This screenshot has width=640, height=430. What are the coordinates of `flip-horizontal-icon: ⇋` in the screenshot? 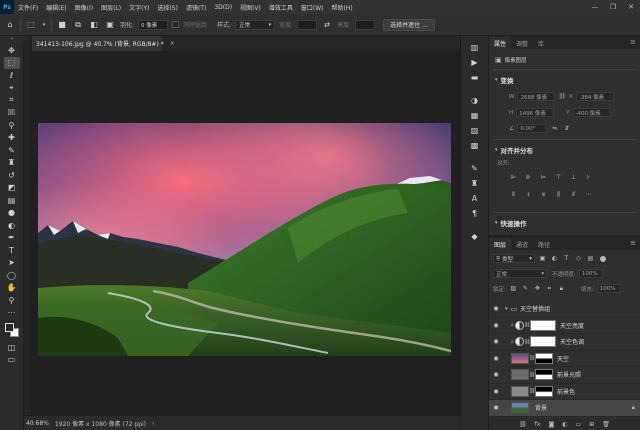 It's located at (554, 128).